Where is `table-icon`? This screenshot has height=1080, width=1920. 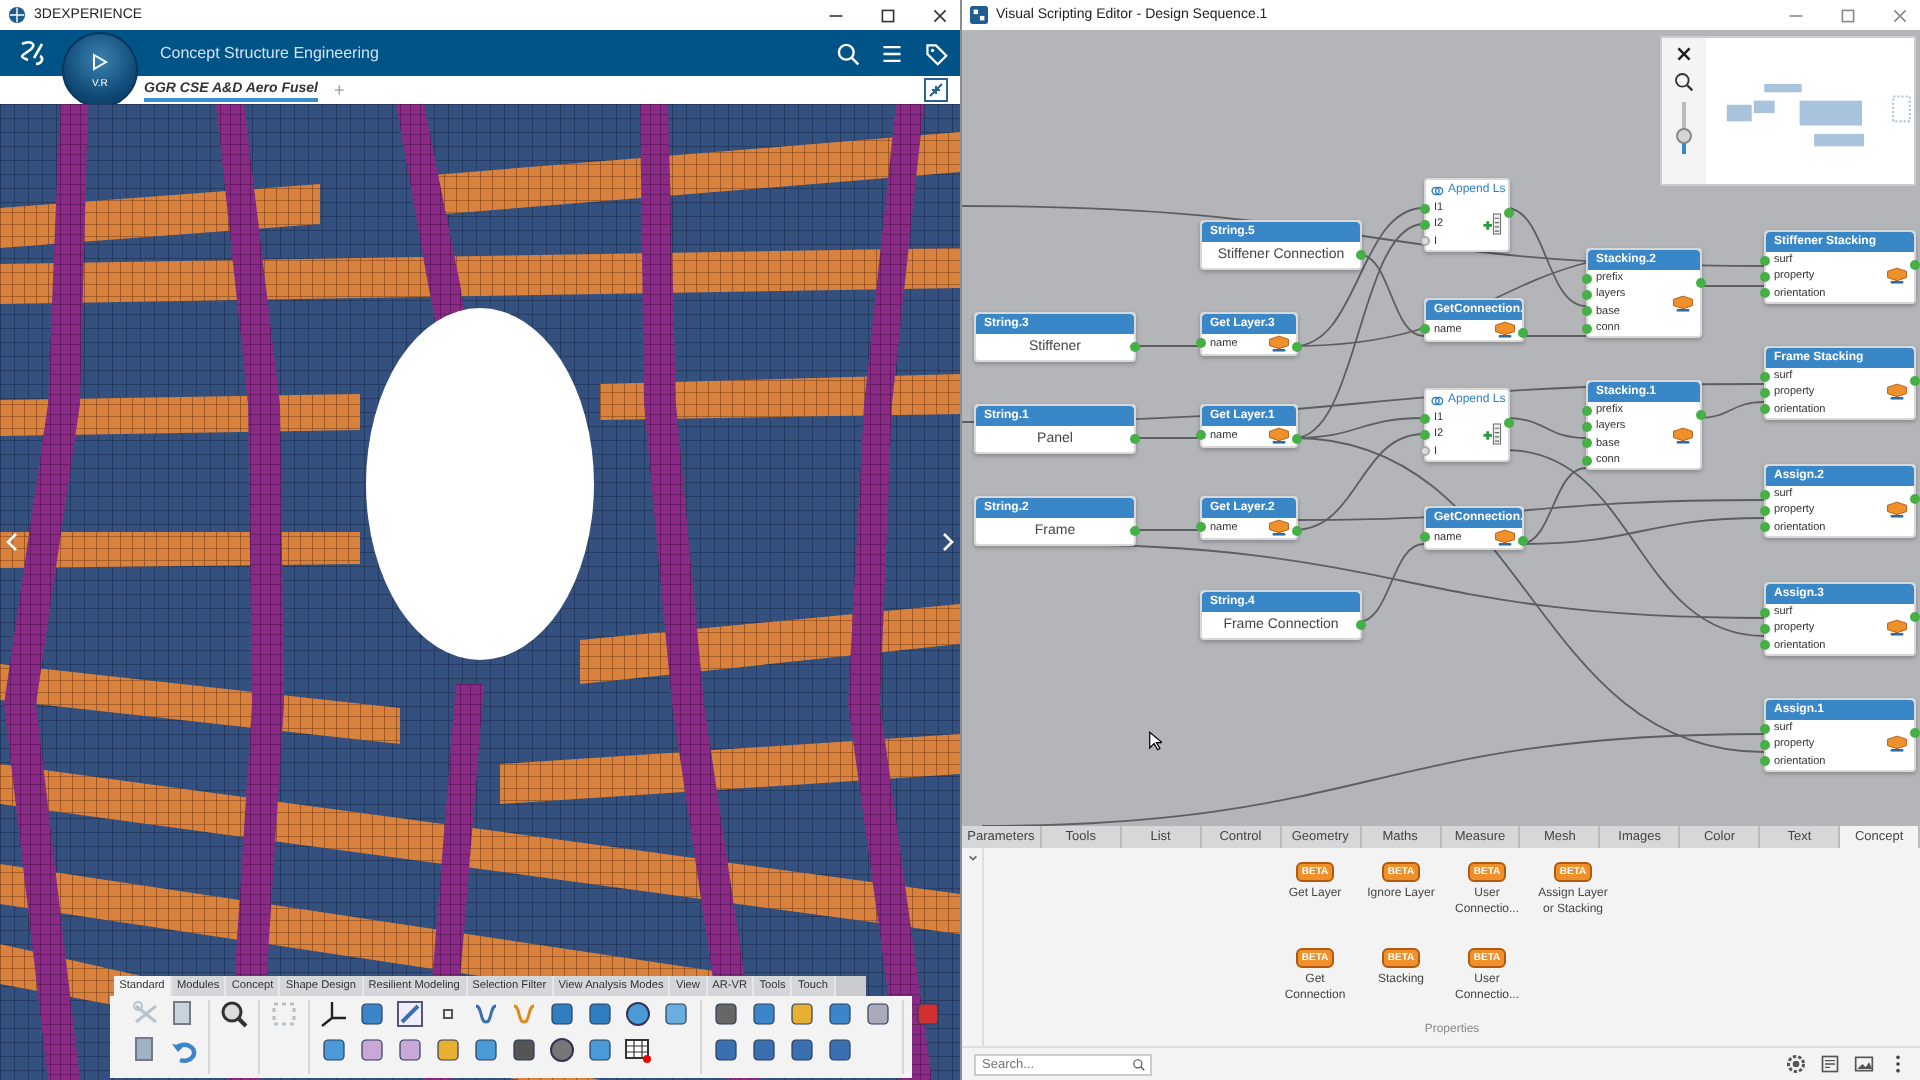
table-icon is located at coordinates (638, 1050).